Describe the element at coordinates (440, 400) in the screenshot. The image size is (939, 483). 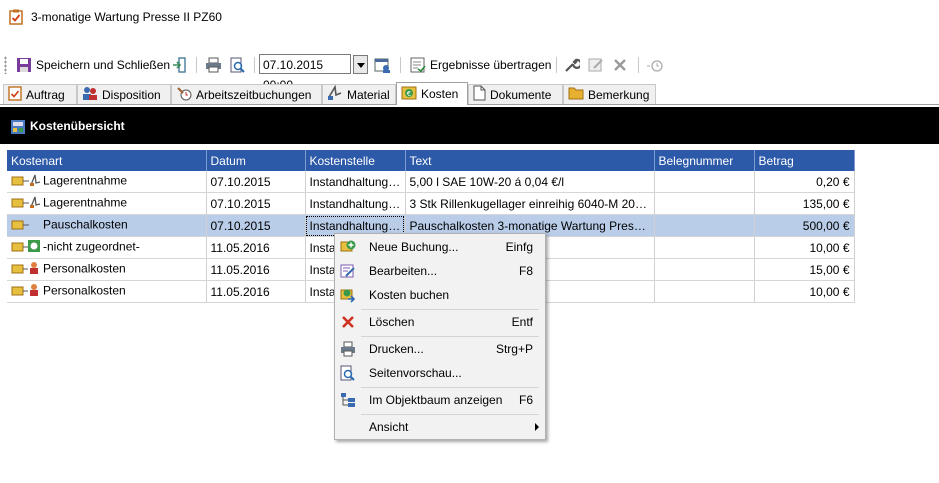
I see `menu-item-show-in-tree: Im Objektbaum anzeigen F6` at that location.